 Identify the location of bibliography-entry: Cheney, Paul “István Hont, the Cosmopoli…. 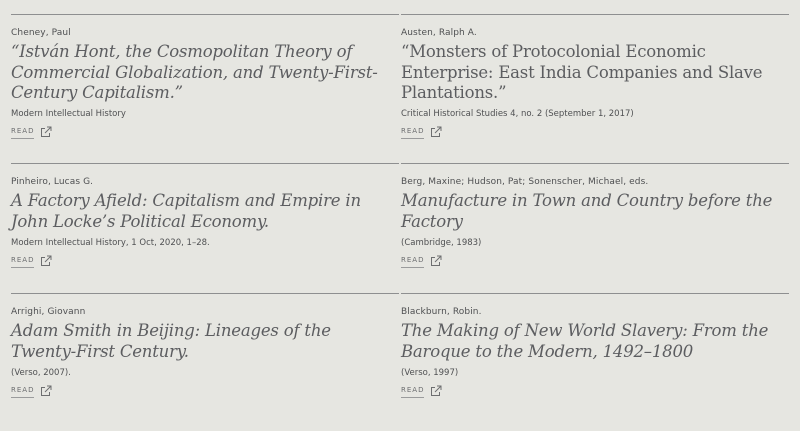
(205, 79).